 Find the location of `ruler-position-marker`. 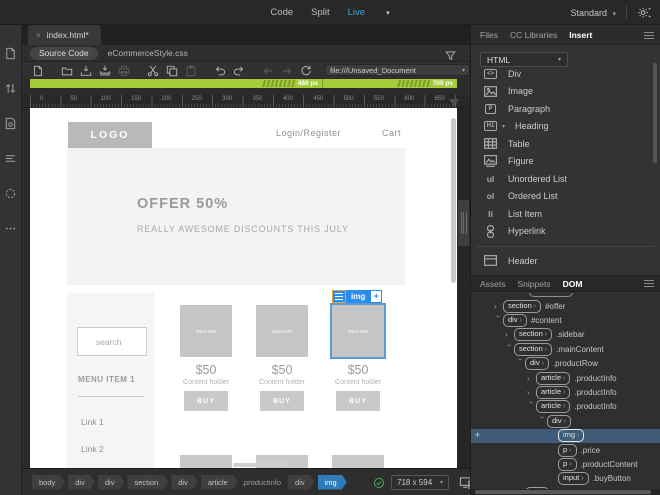

ruler-position-marker is located at coordinates (454, 103).